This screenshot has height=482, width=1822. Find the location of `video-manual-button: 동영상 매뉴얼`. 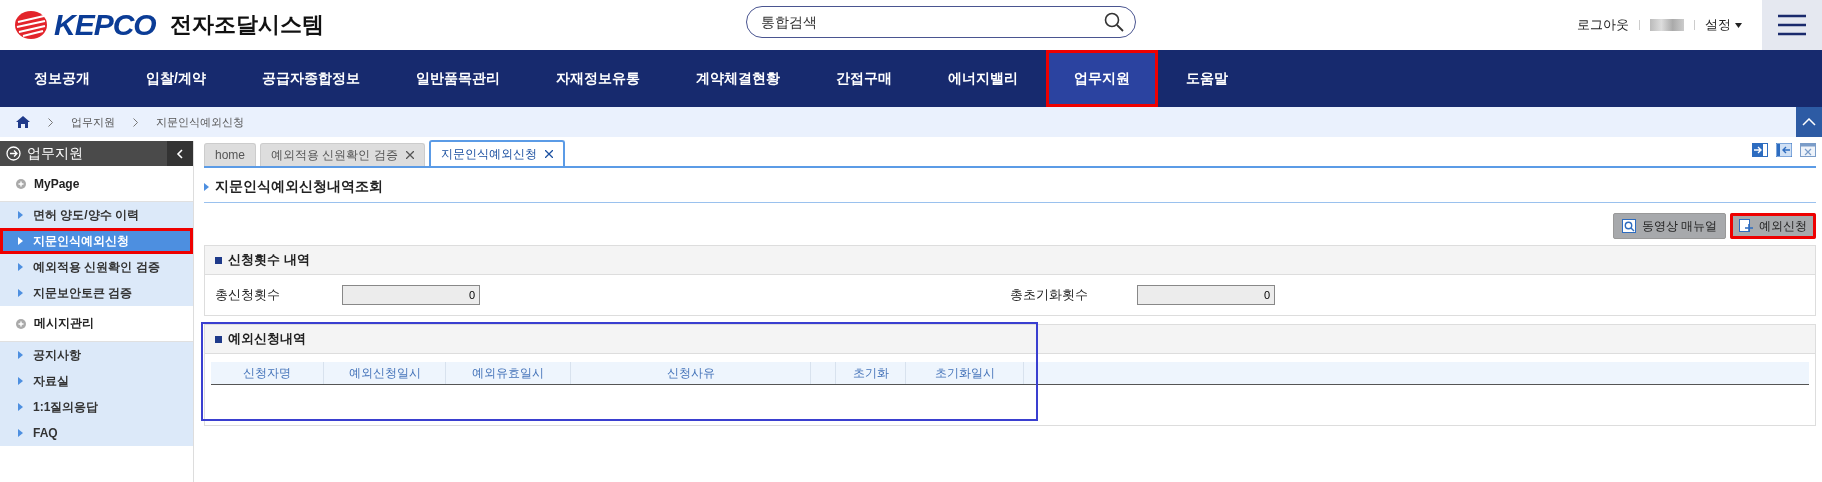

video-manual-button: 동영상 매뉴얼 is located at coordinates (1669, 226).